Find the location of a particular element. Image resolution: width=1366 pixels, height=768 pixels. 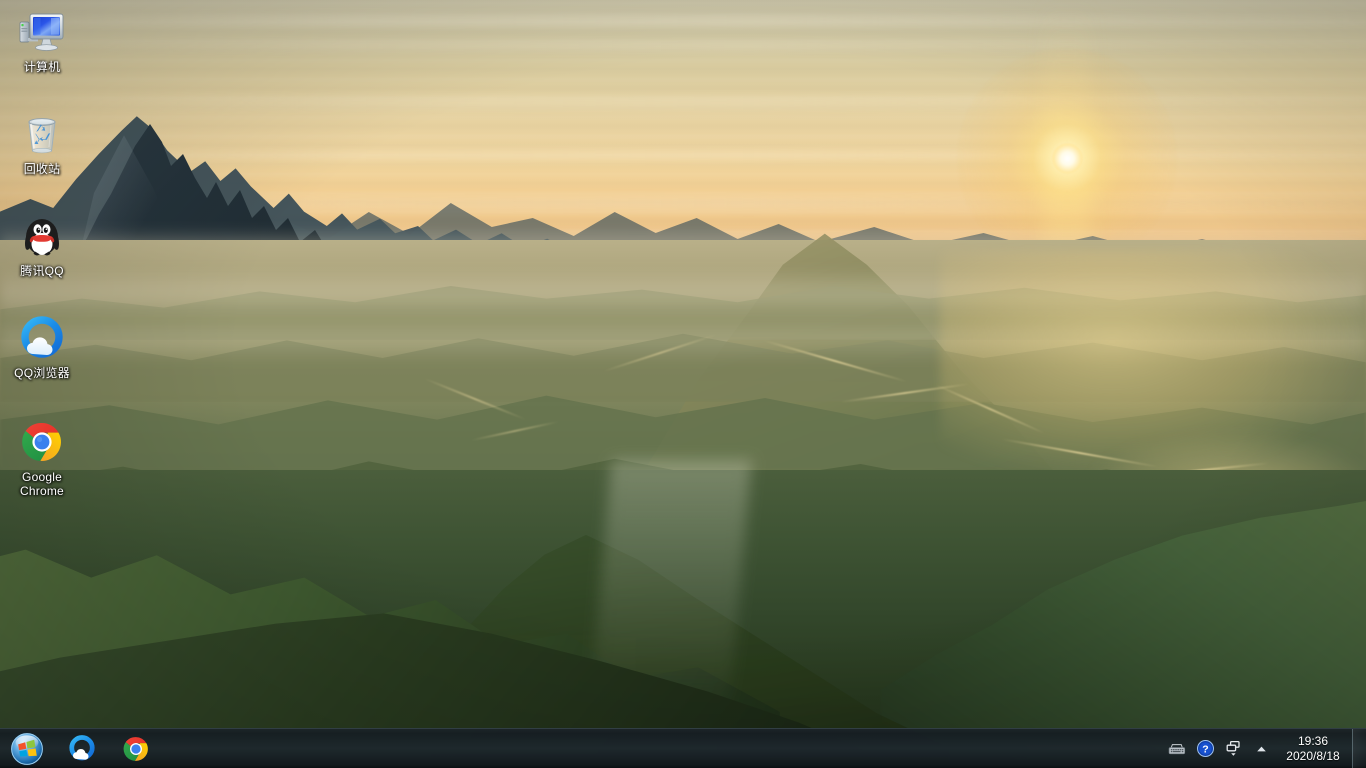

taskbar-clock: 19:36 2020/8/18 is located at coordinates (1315, 749).